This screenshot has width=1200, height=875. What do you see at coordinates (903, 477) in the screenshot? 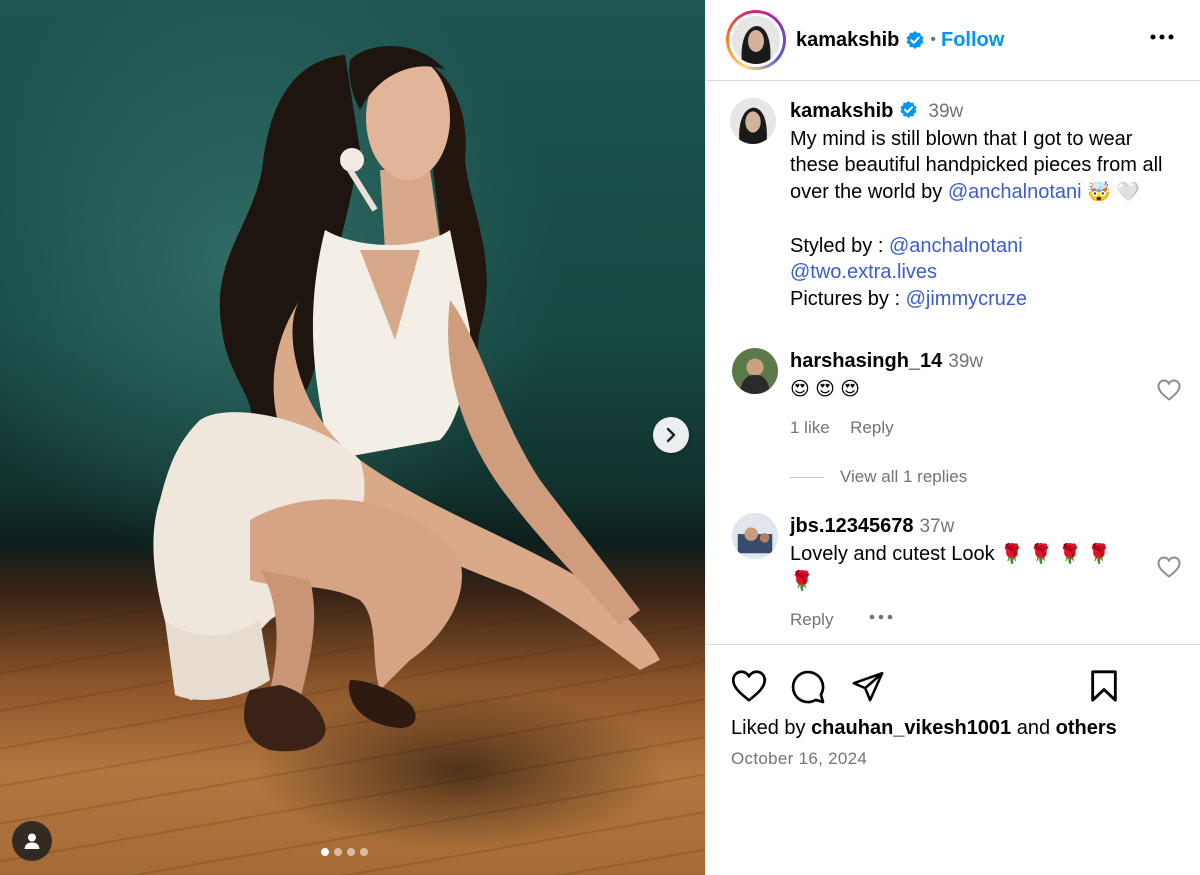
I see `view-replies-label: View all 1 replies` at bounding box center [903, 477].